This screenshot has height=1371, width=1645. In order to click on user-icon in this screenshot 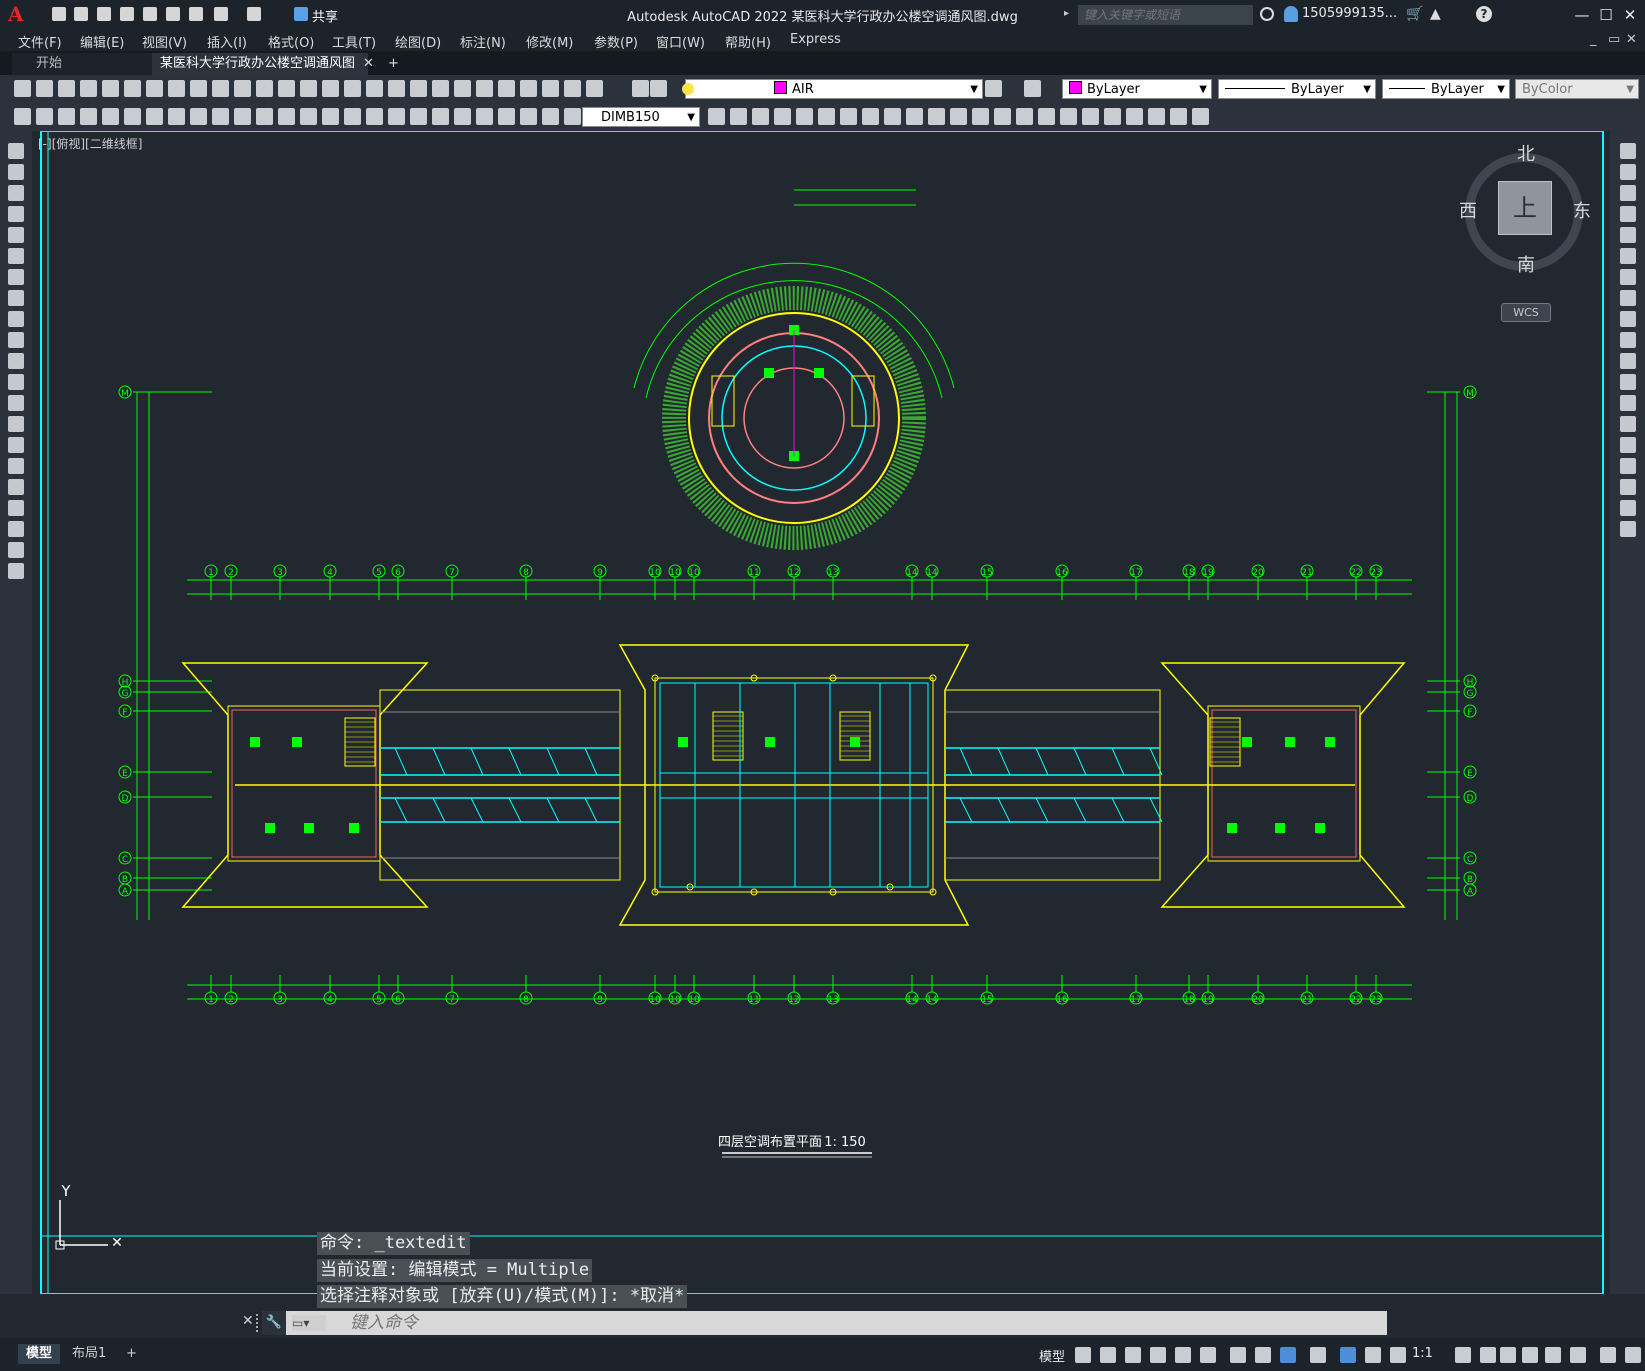, I will do `click(1291, 14)`.